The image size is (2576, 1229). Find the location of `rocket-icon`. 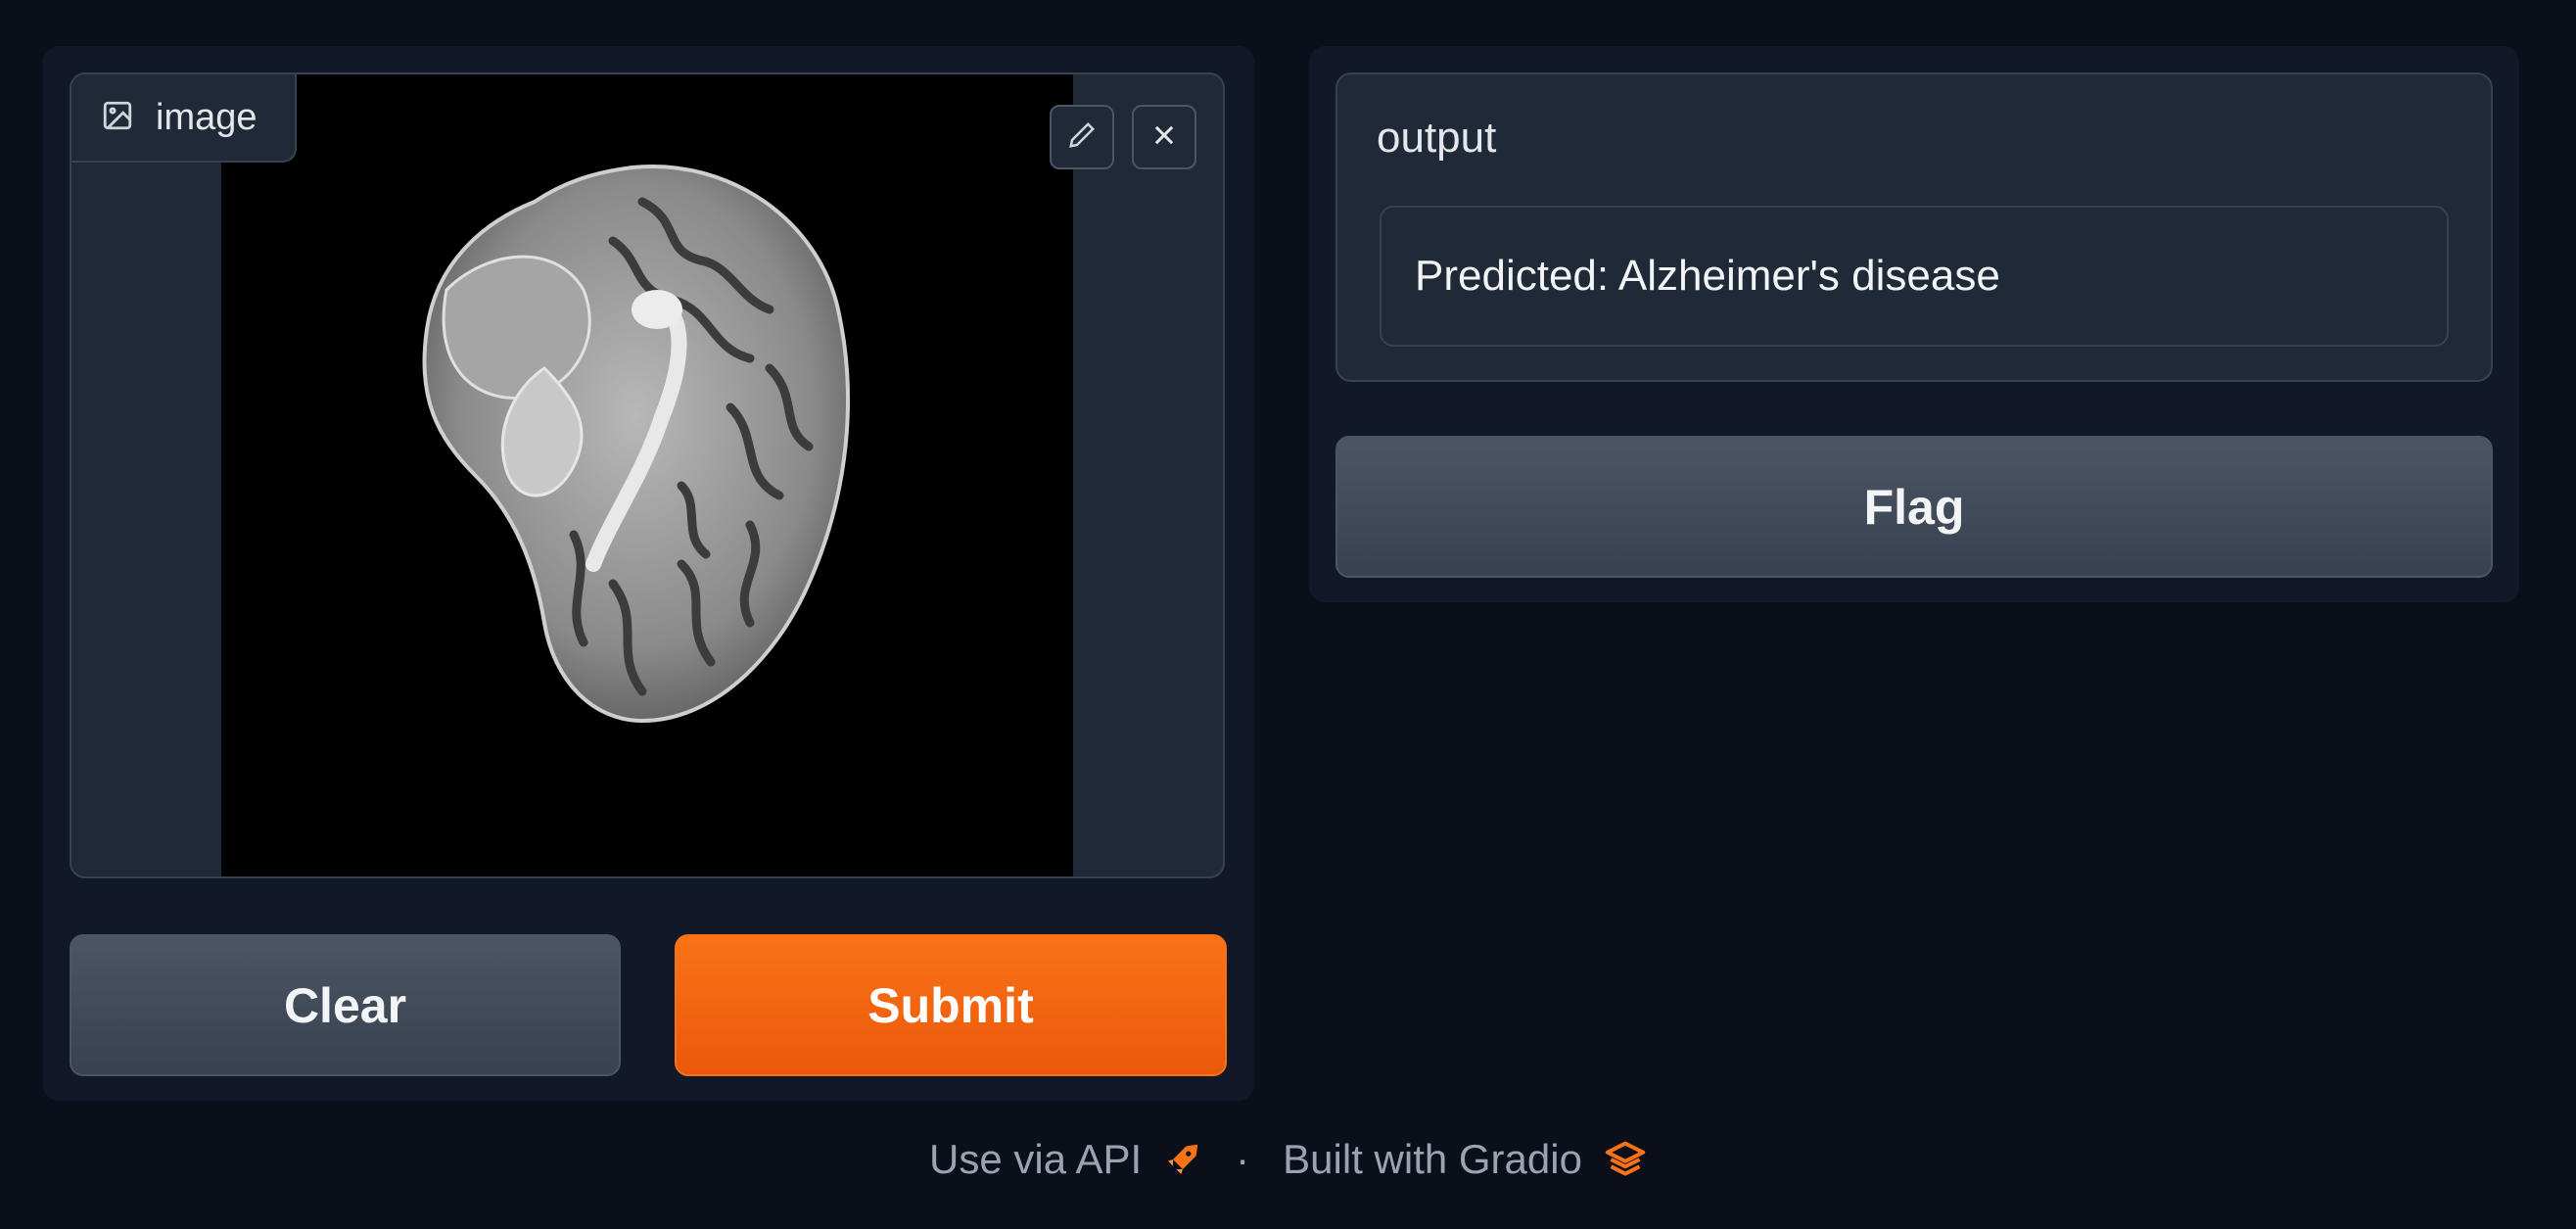

rocket-icon is located at coordinates (1183, 1159).